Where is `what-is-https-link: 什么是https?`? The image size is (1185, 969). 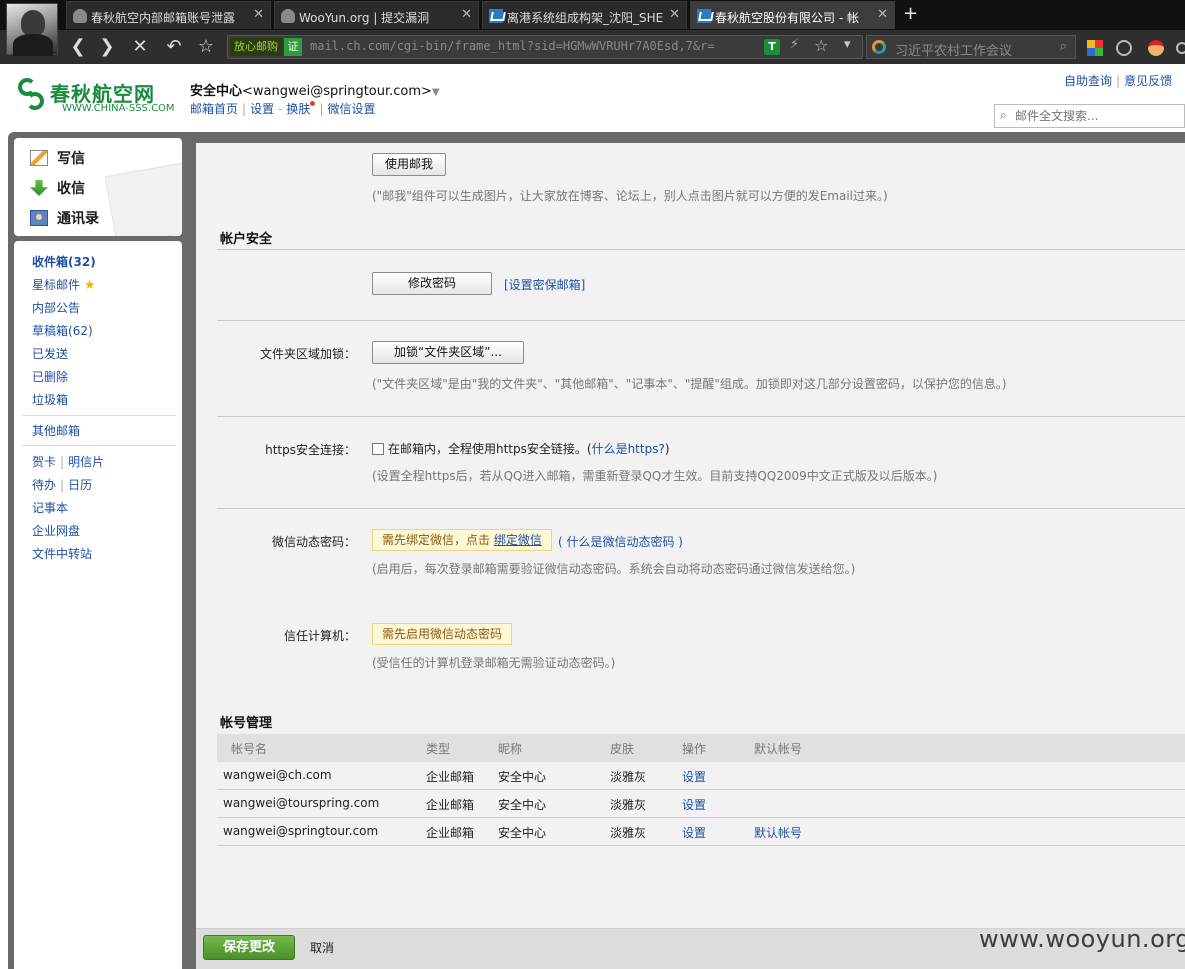
what-is-https-link: 什么是https? is located at coordinates (628, 449).